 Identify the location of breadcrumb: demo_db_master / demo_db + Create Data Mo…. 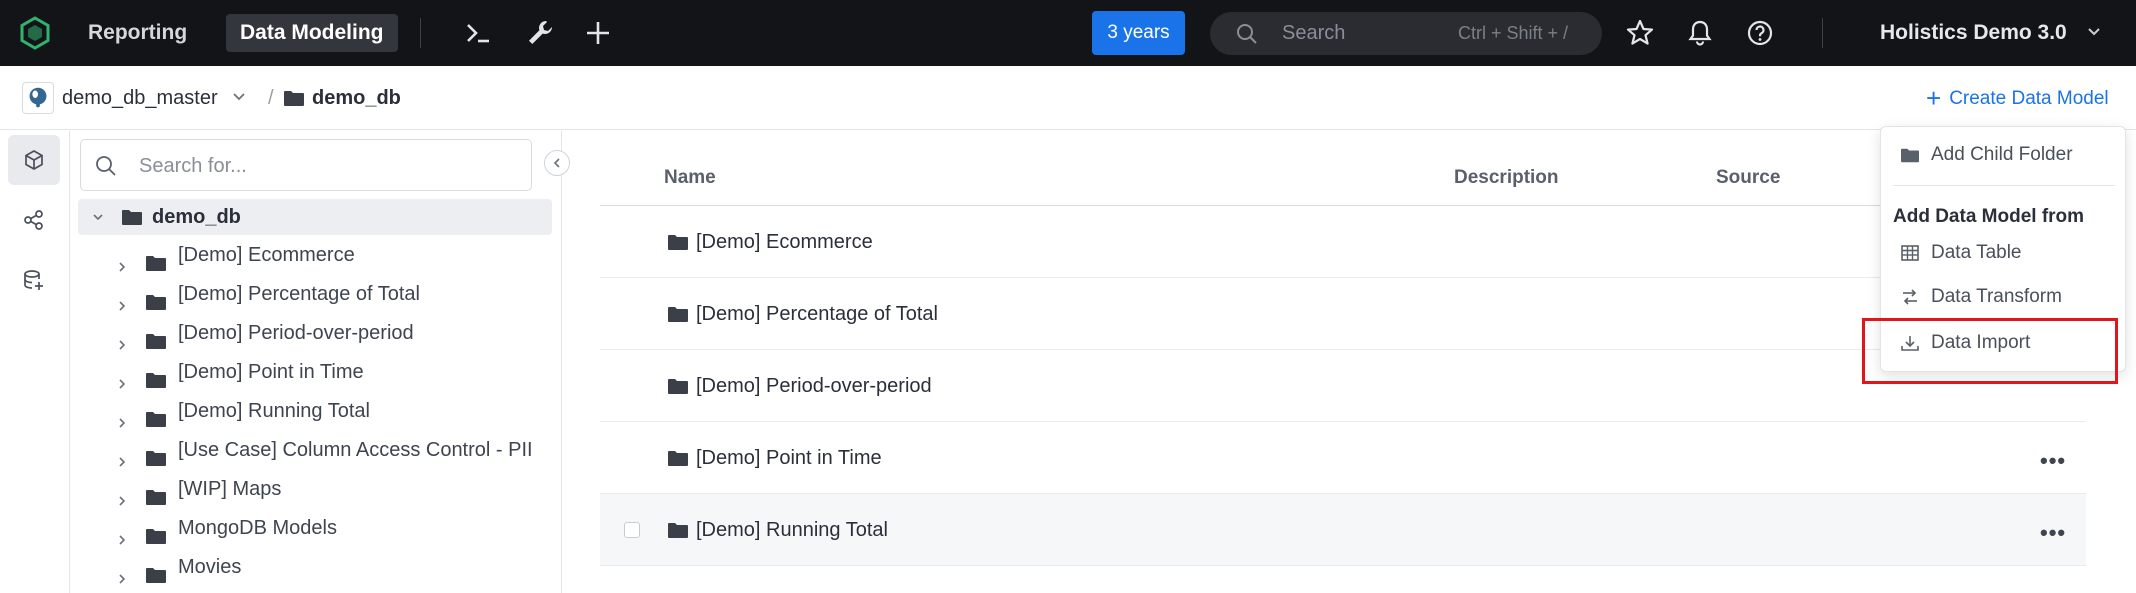
(1068, 98).